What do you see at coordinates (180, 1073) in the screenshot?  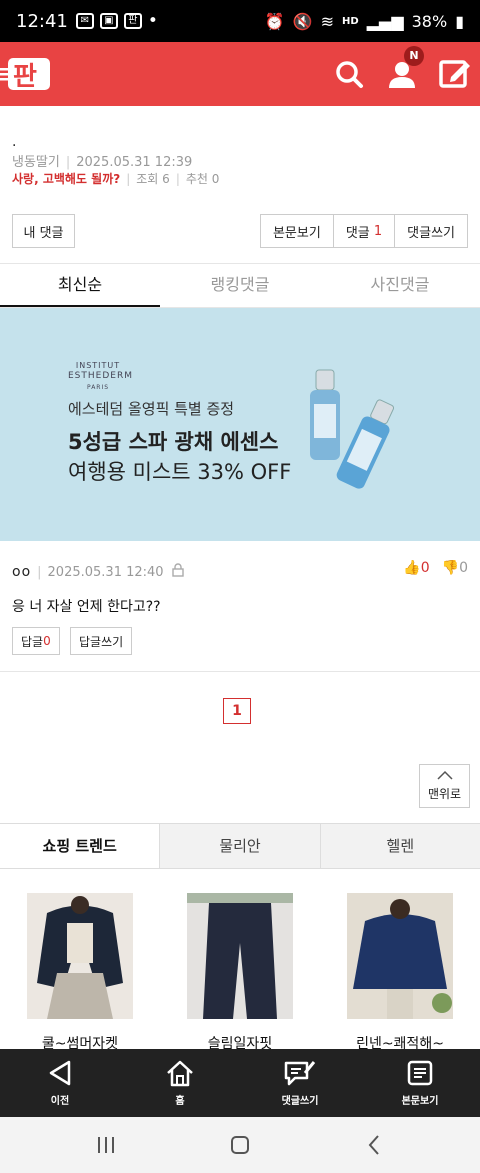 I see `home-icon` at bounding box center [180, 1073].